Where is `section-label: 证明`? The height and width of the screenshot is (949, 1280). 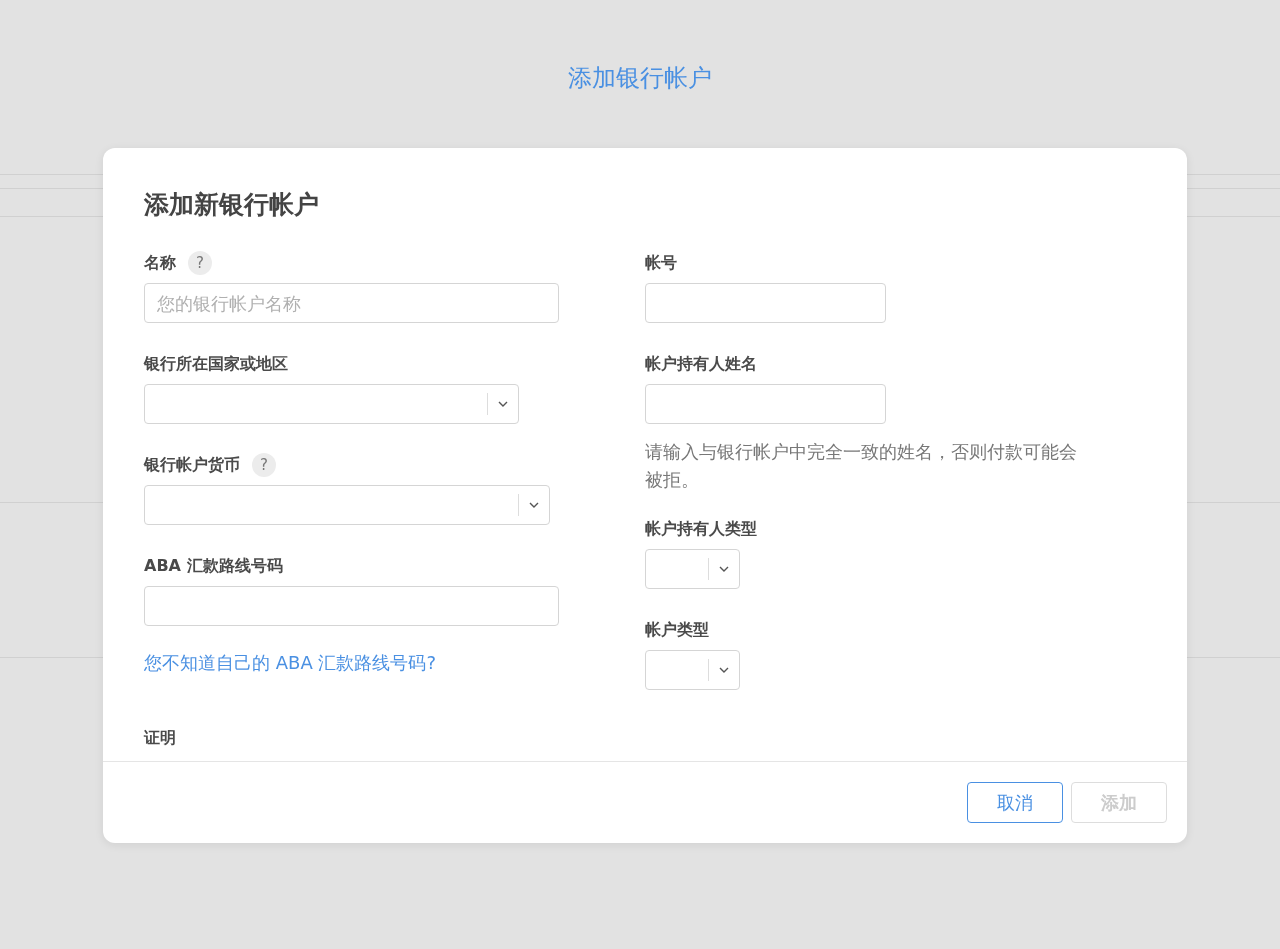 section-label: 证明 is located at coordinates (160, 738).